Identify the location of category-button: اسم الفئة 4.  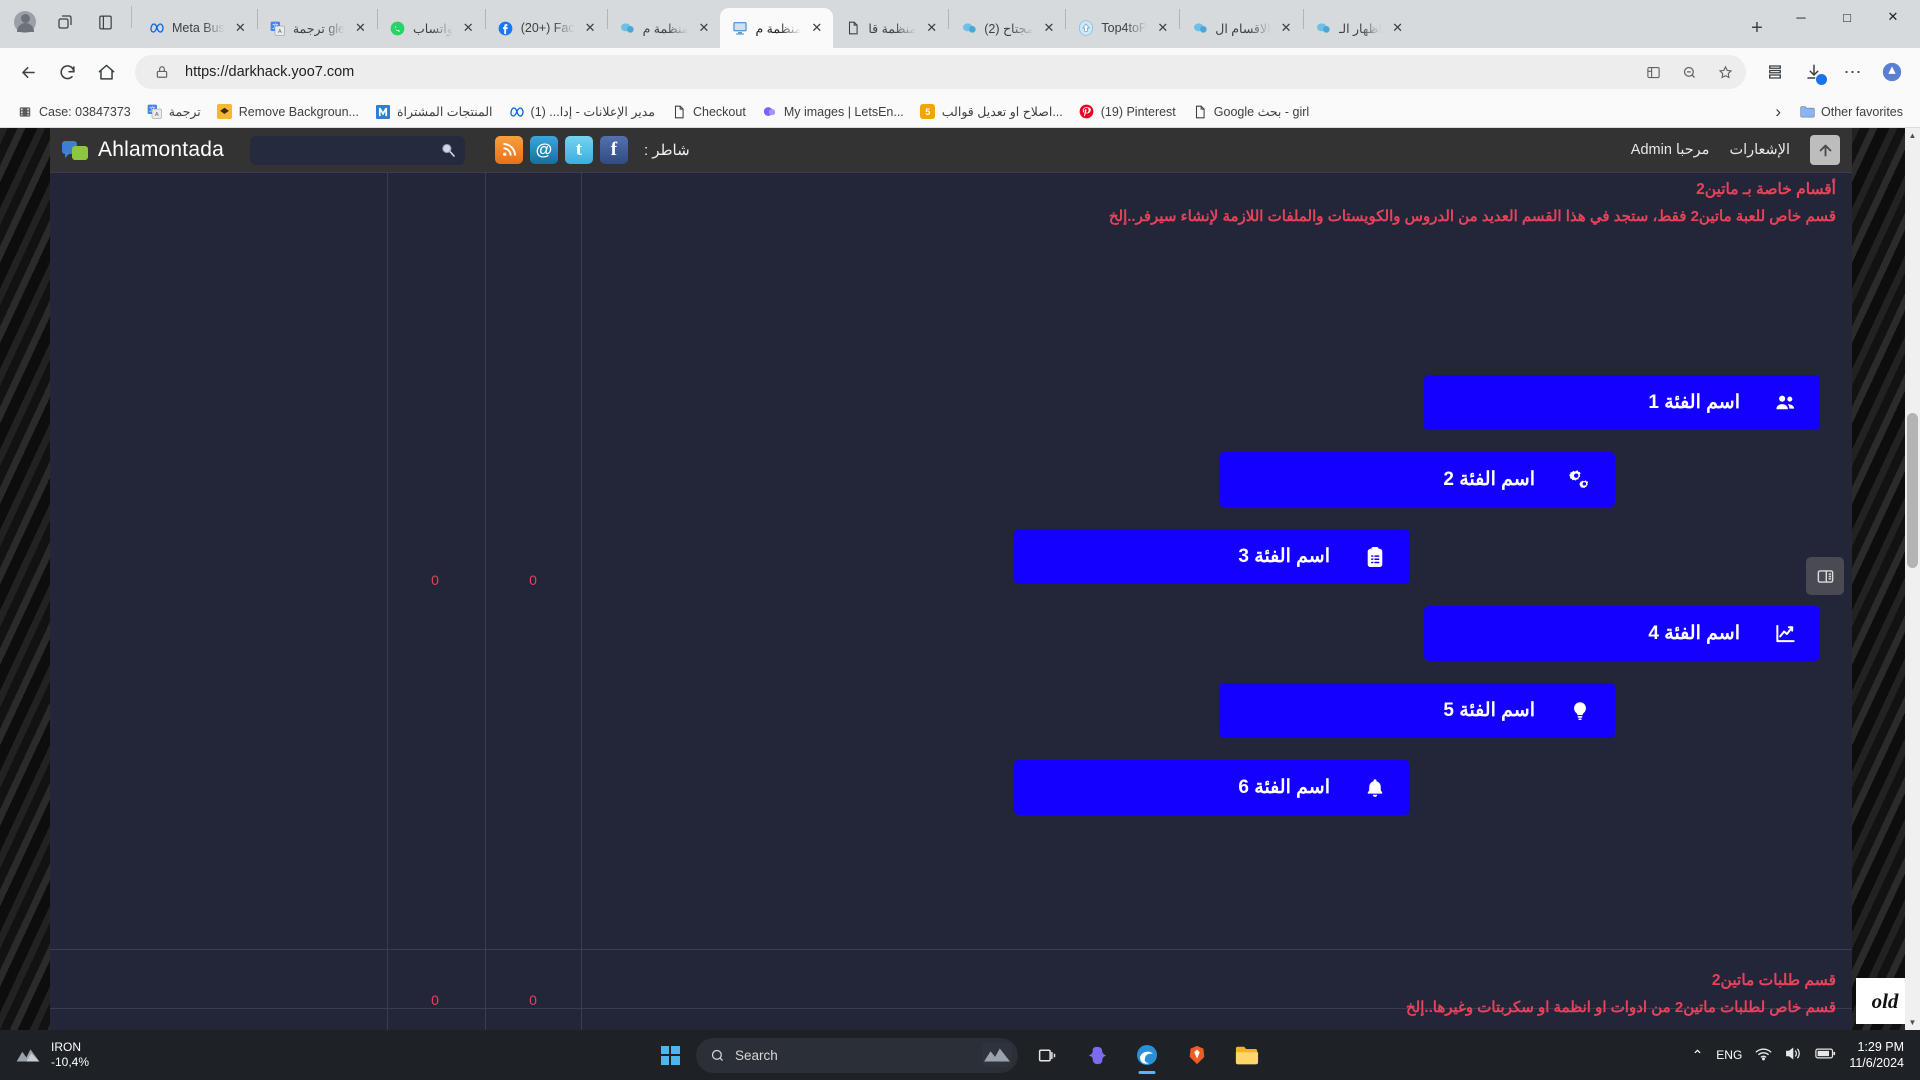
(1622, 633).